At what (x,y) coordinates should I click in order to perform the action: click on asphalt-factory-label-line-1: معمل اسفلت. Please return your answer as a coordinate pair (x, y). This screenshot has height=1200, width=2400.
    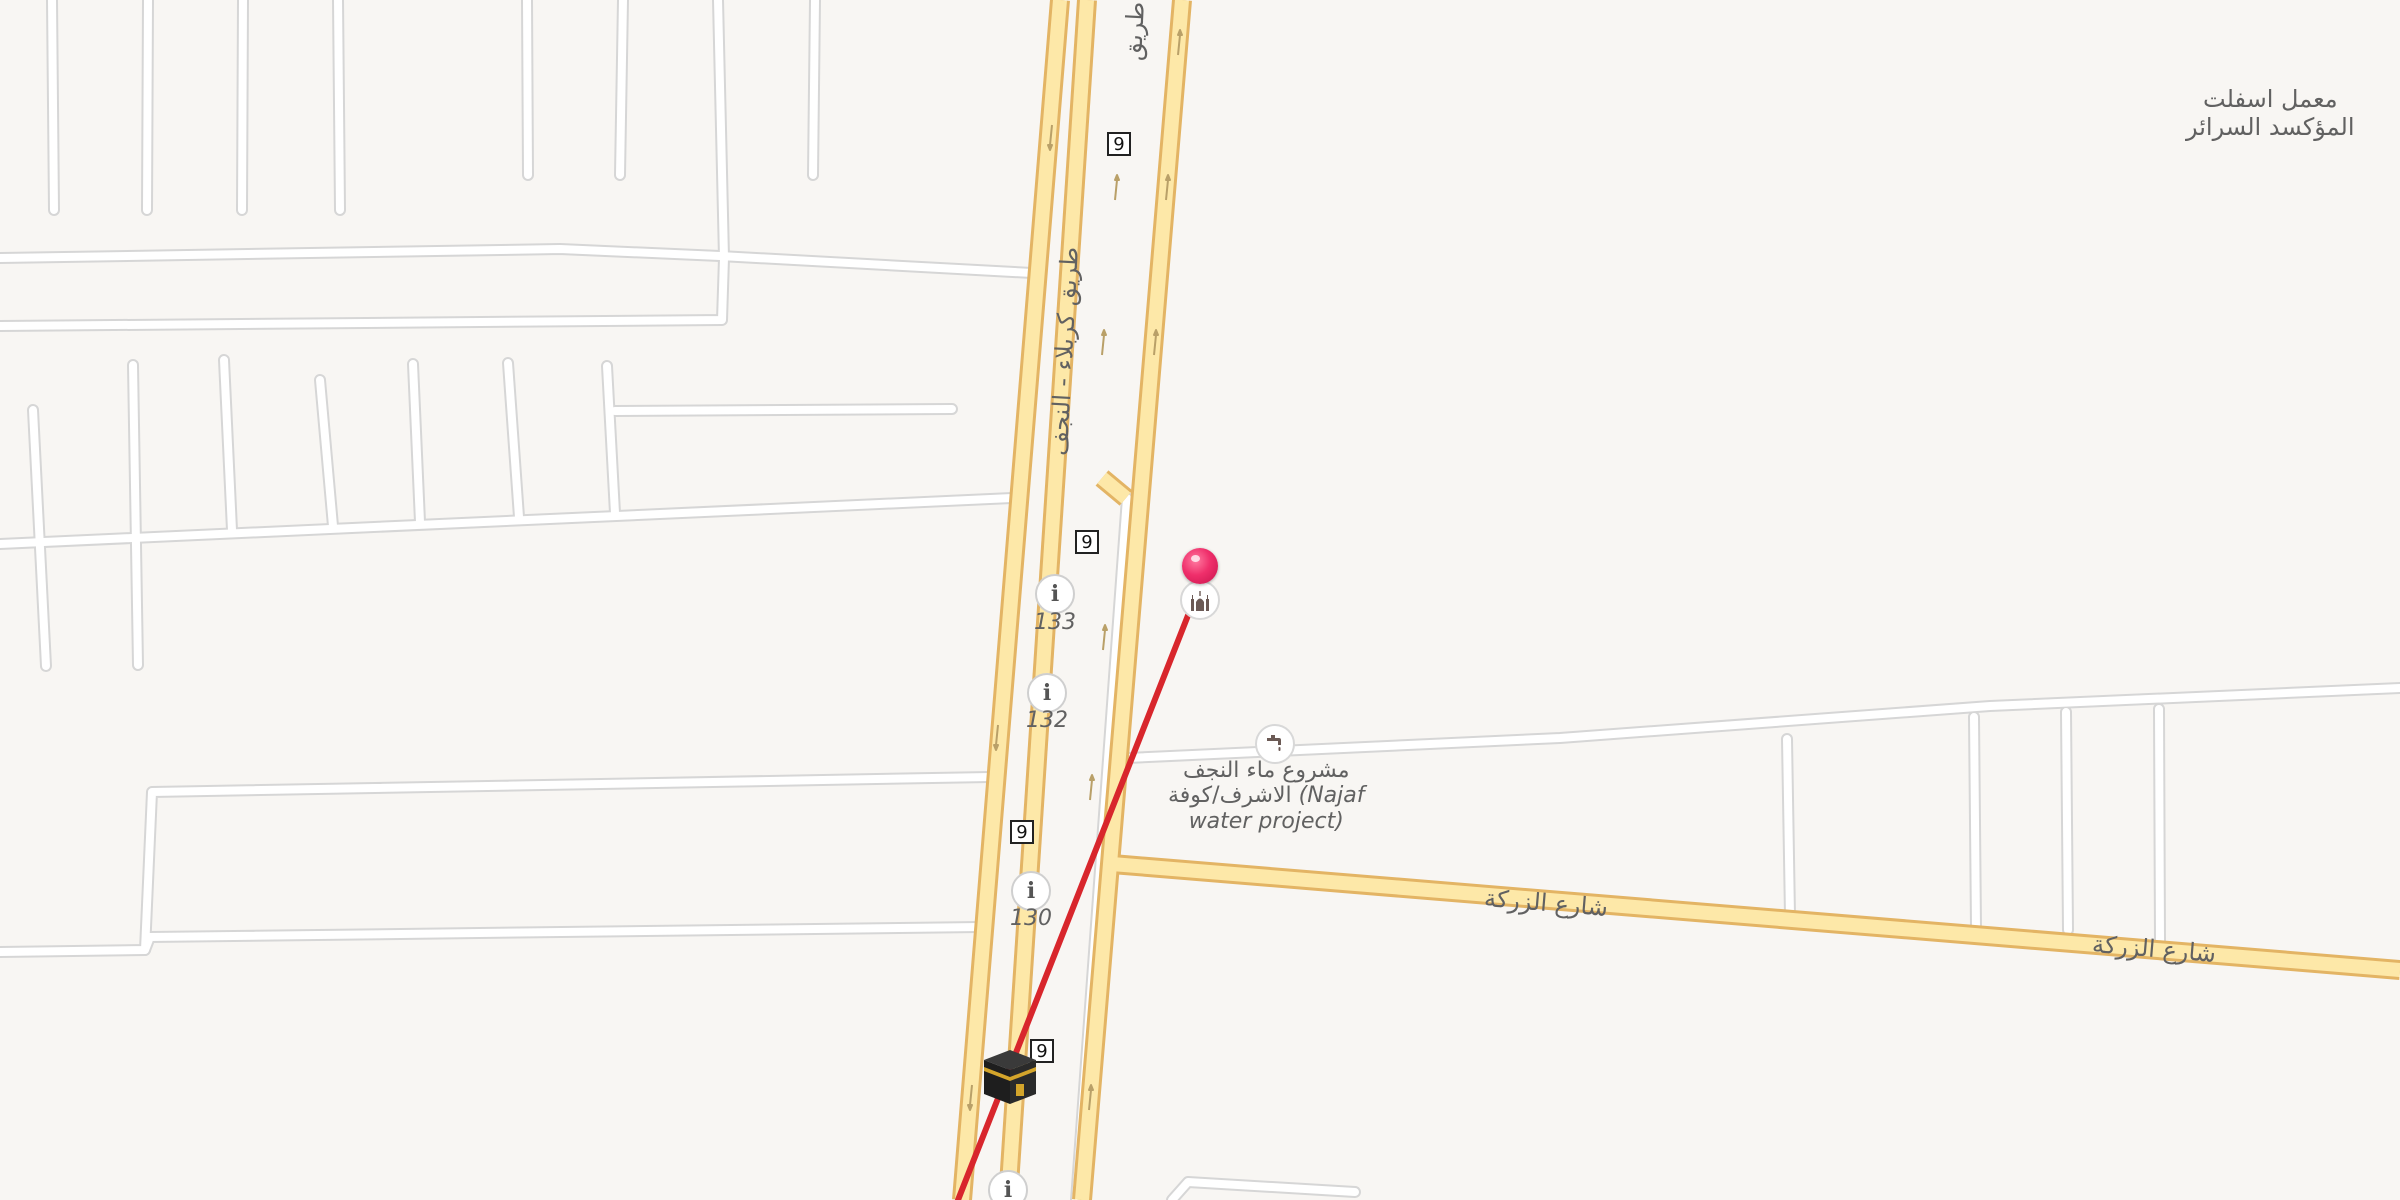
    Looking at the image, I should click on (2270, 99).